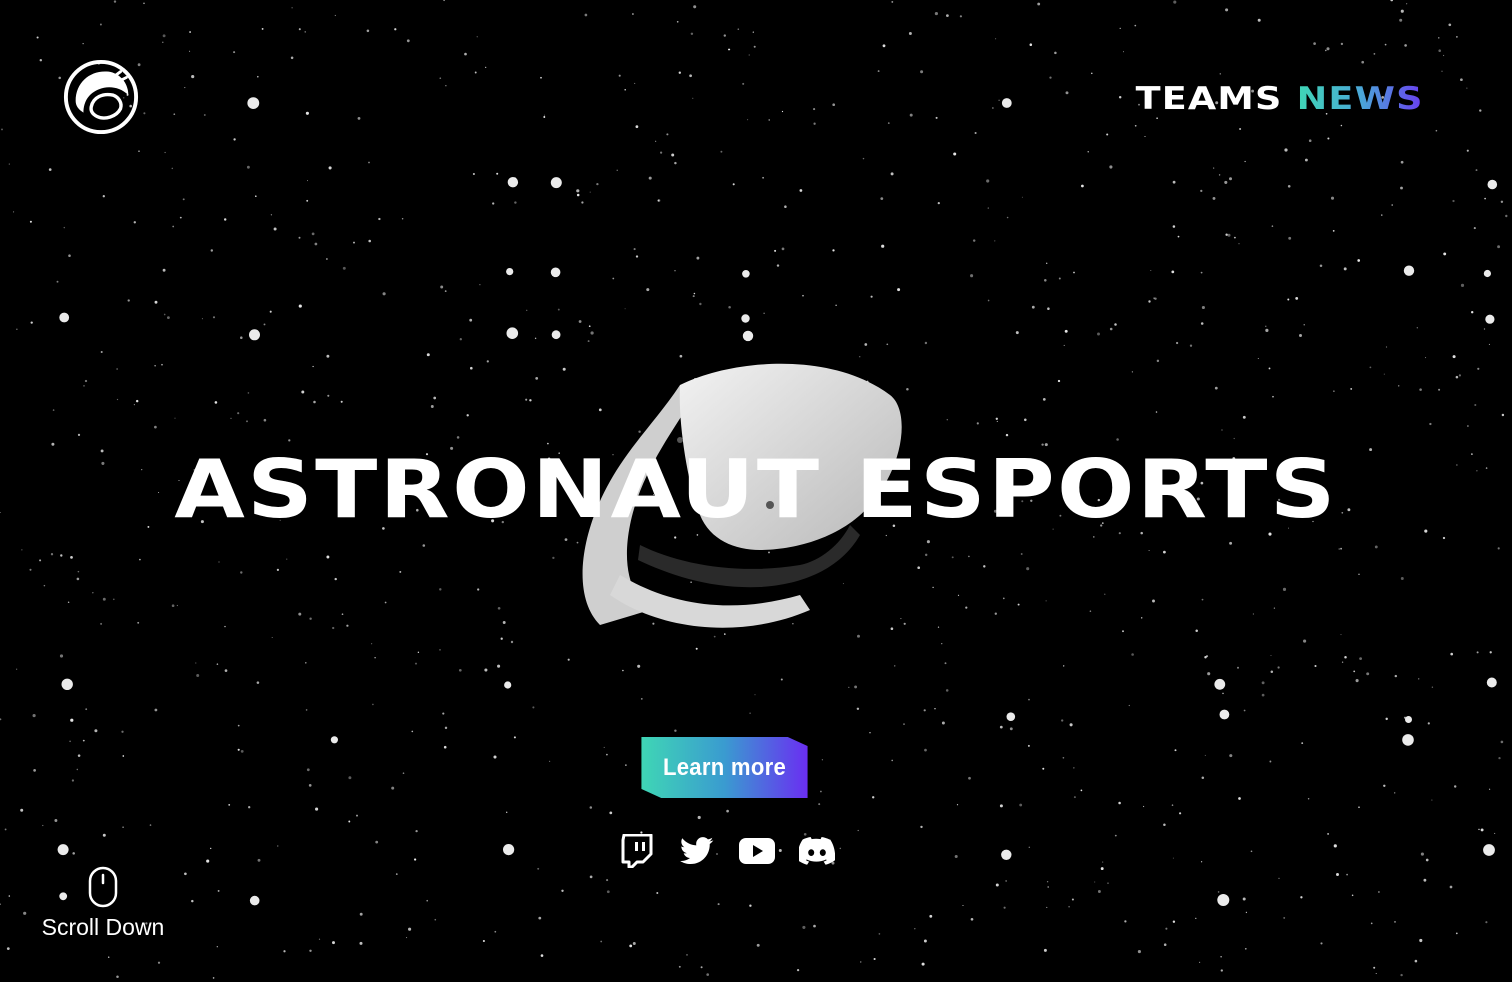 The image size is (1512, 982). I want to click on twitter-icon, so click(697, 851).